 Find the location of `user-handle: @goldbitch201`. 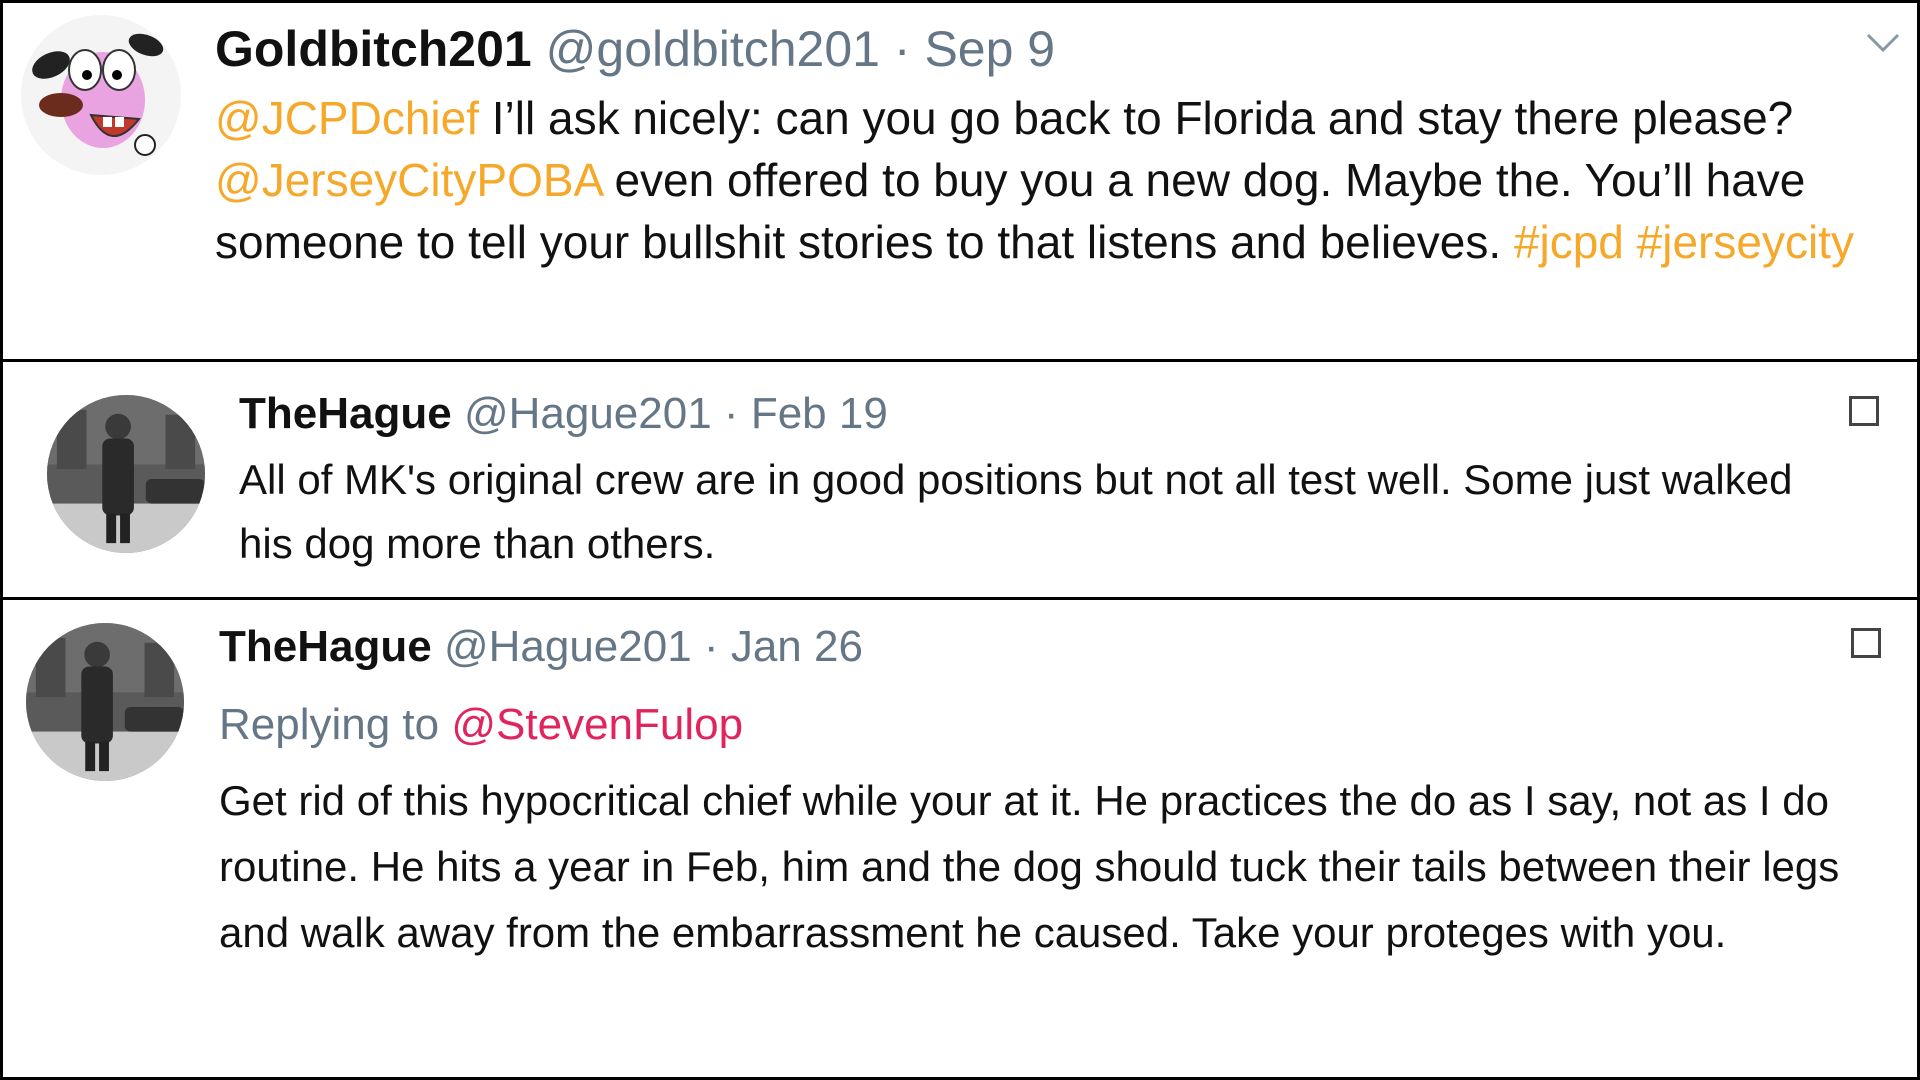

user-handle: @goldbitch201 is located at coordinates (713, 49).